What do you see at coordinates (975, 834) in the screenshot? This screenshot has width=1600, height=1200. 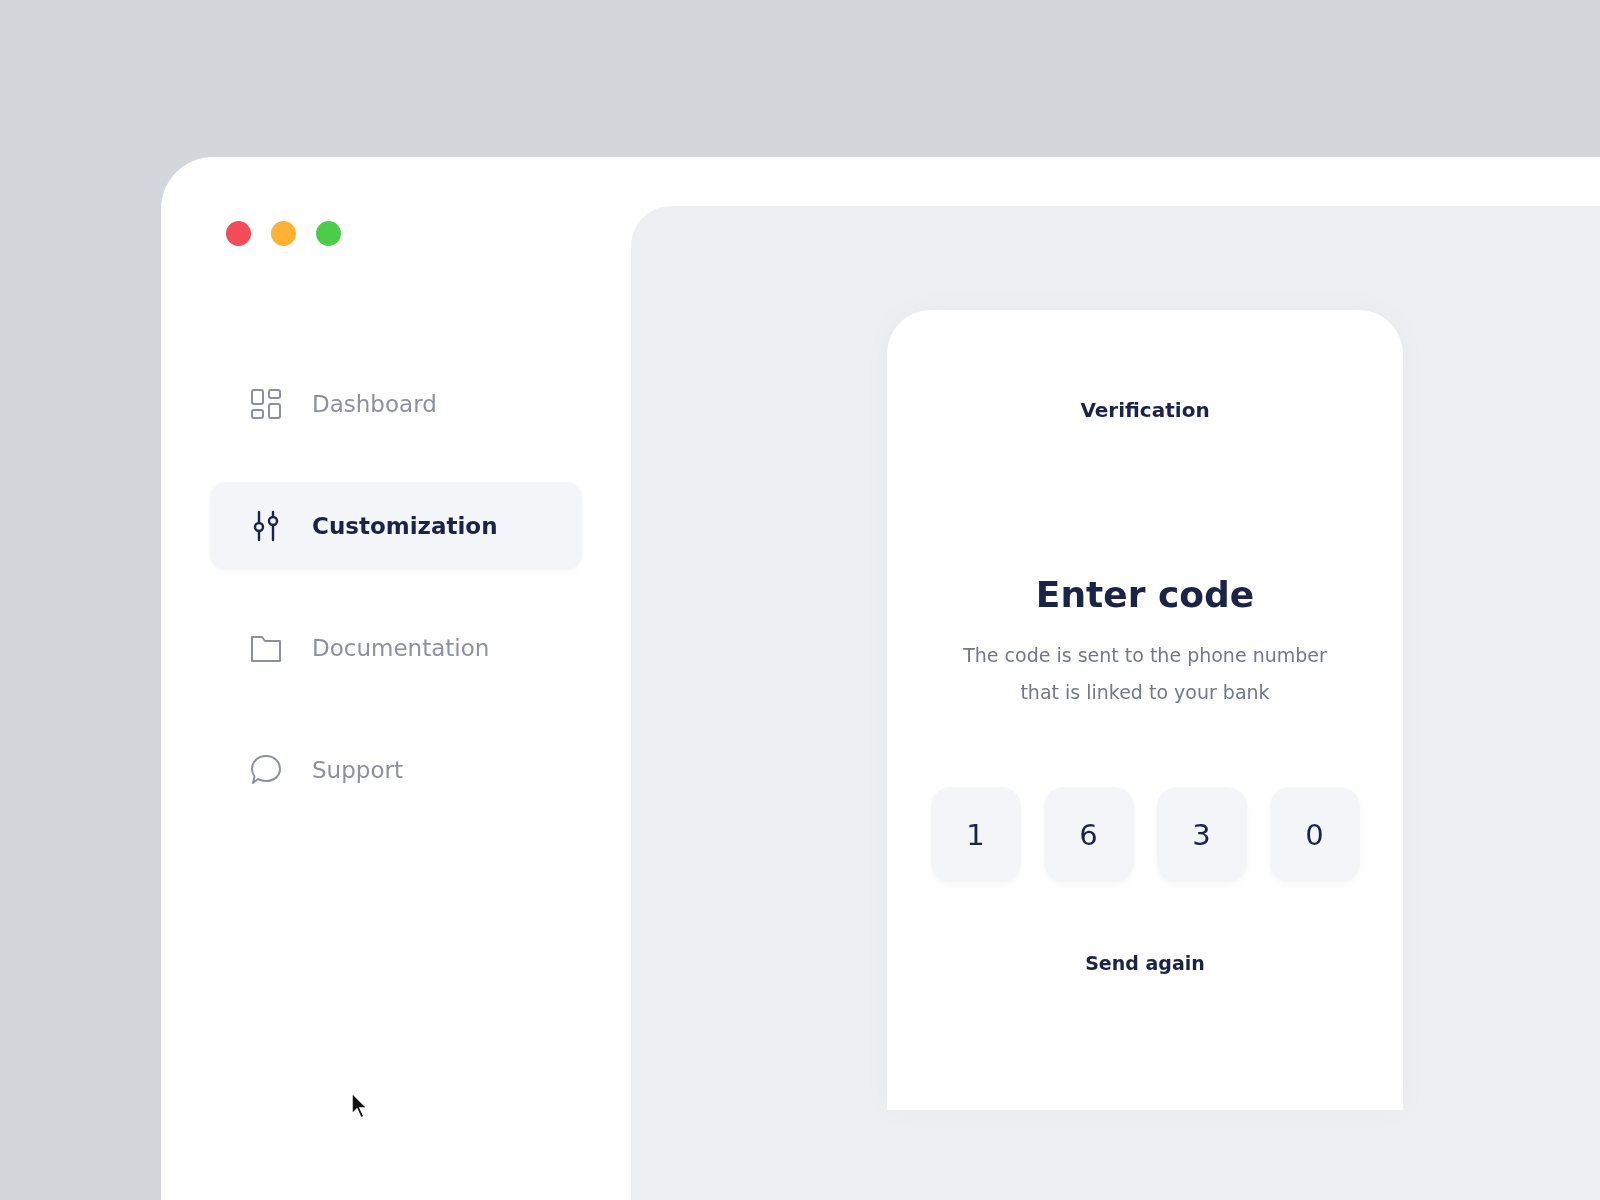 I see `code-digit-field: 1` at bounding box center [975, 834].